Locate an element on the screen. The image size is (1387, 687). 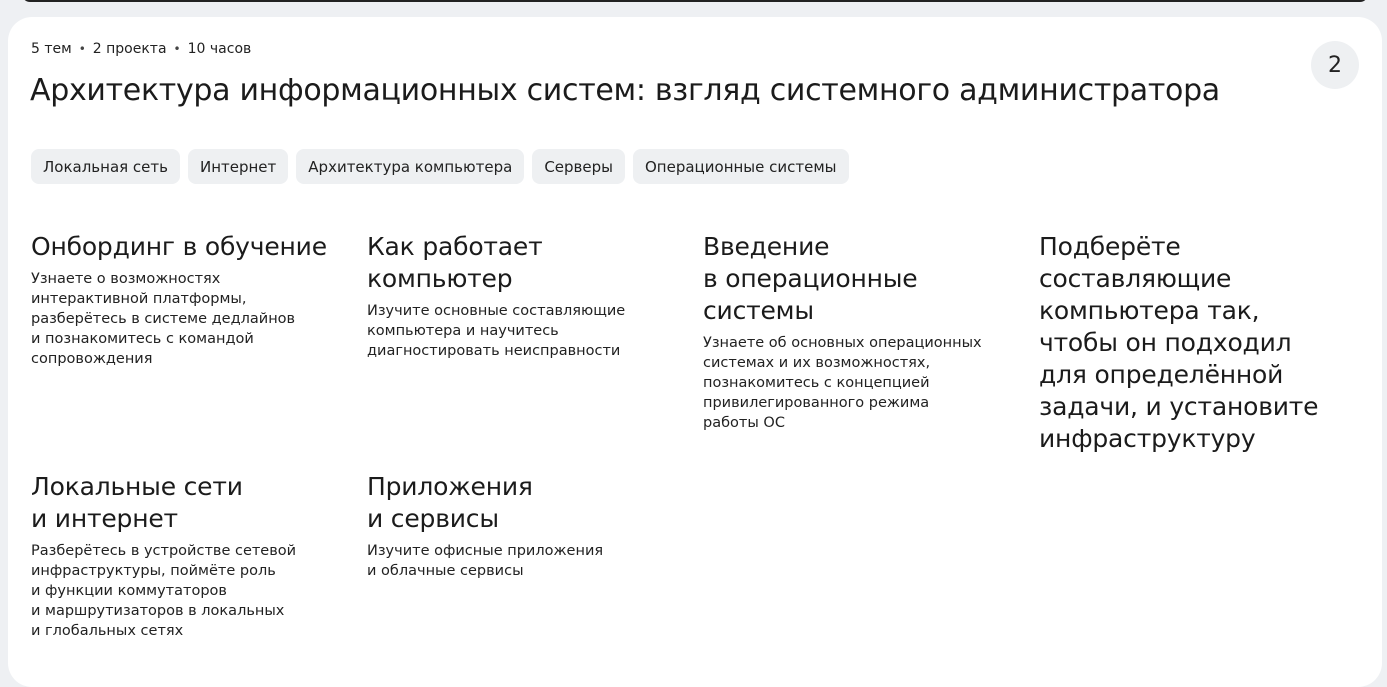
module-desc-line: привилегированного режима is located at coordinates (816, 403).